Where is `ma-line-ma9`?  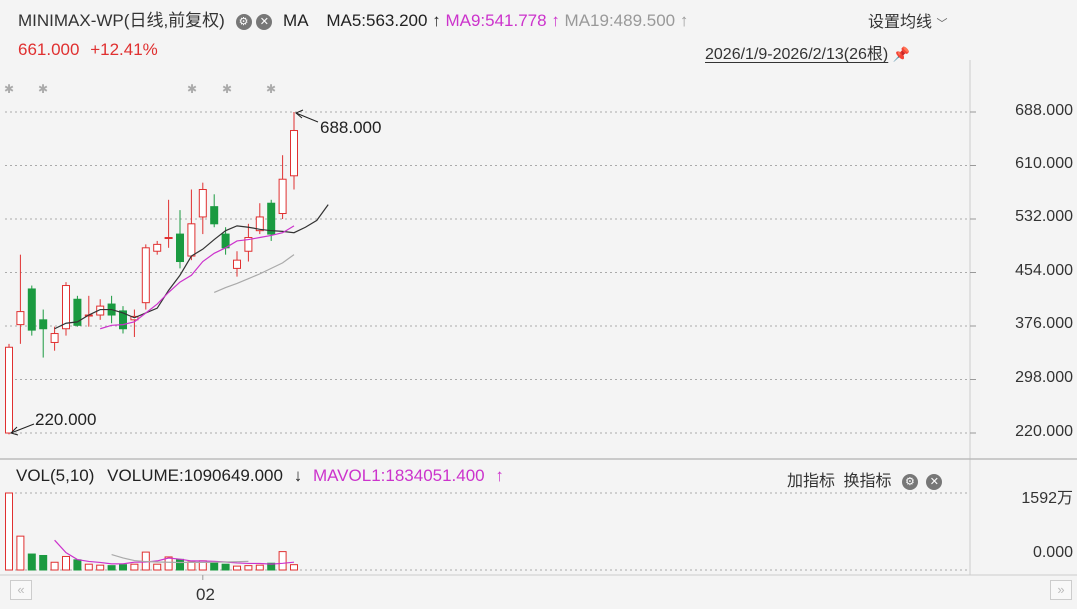 ma-line-ma9 is located at coordinates (197, 277).